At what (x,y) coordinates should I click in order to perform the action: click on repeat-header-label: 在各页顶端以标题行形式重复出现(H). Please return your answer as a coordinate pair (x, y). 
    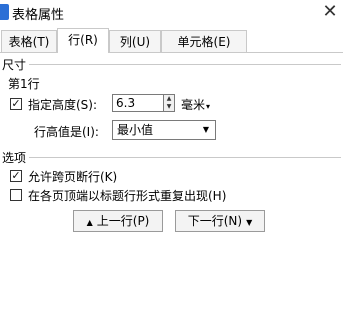
    Looking at the image, I should click on (127, 196).